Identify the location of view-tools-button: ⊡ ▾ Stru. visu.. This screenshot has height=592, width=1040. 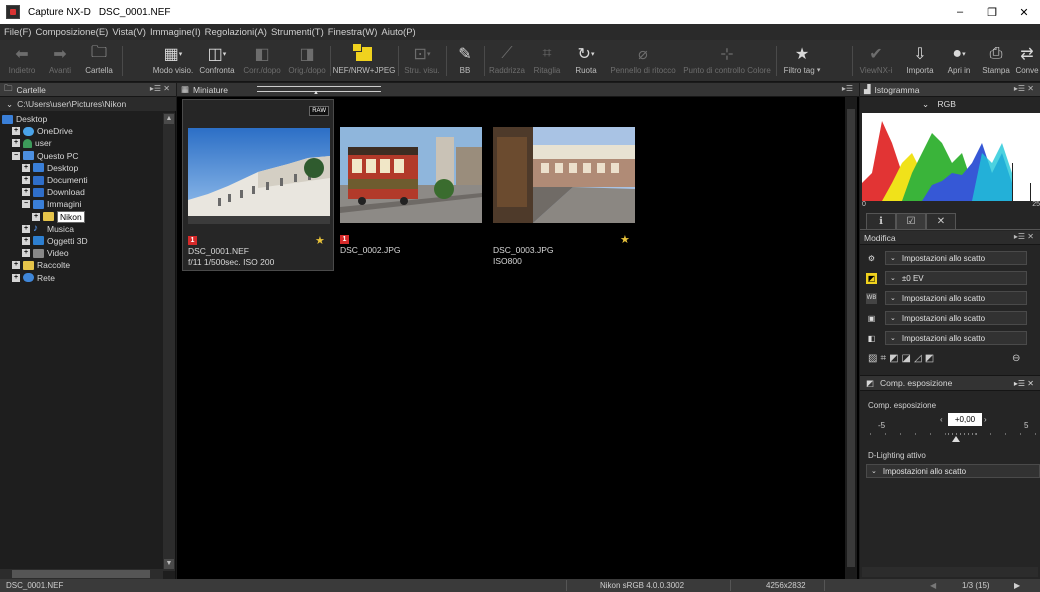
(422, 61).